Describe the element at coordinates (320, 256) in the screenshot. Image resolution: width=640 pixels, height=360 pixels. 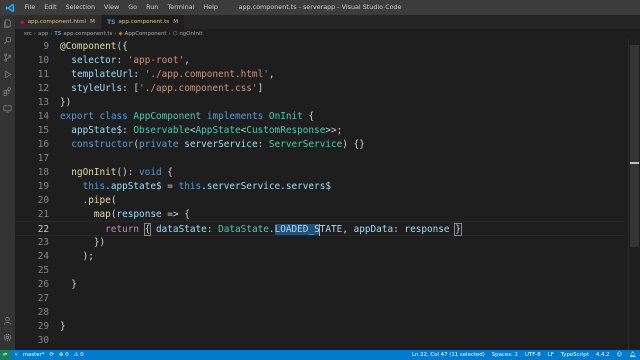
I see `code-line: 24 );` at that location.